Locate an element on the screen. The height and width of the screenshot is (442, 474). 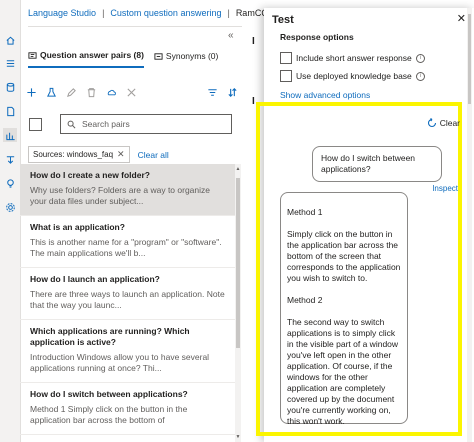
cloud-icon is located at coordinates (111, 92).